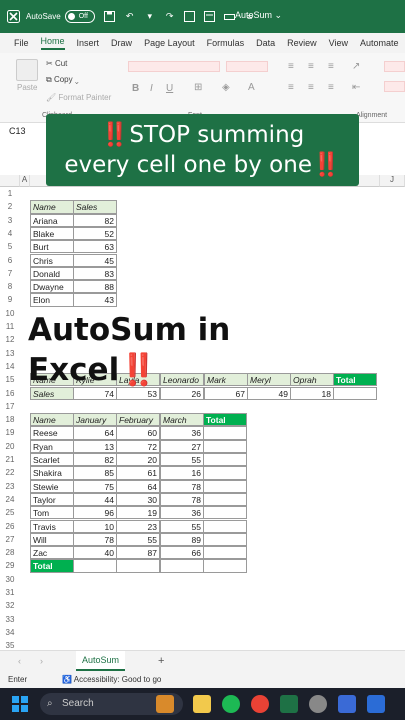 The width and height of the screenshot is (405, 720). I want to click on cell: Ariana, so click(52, 220).